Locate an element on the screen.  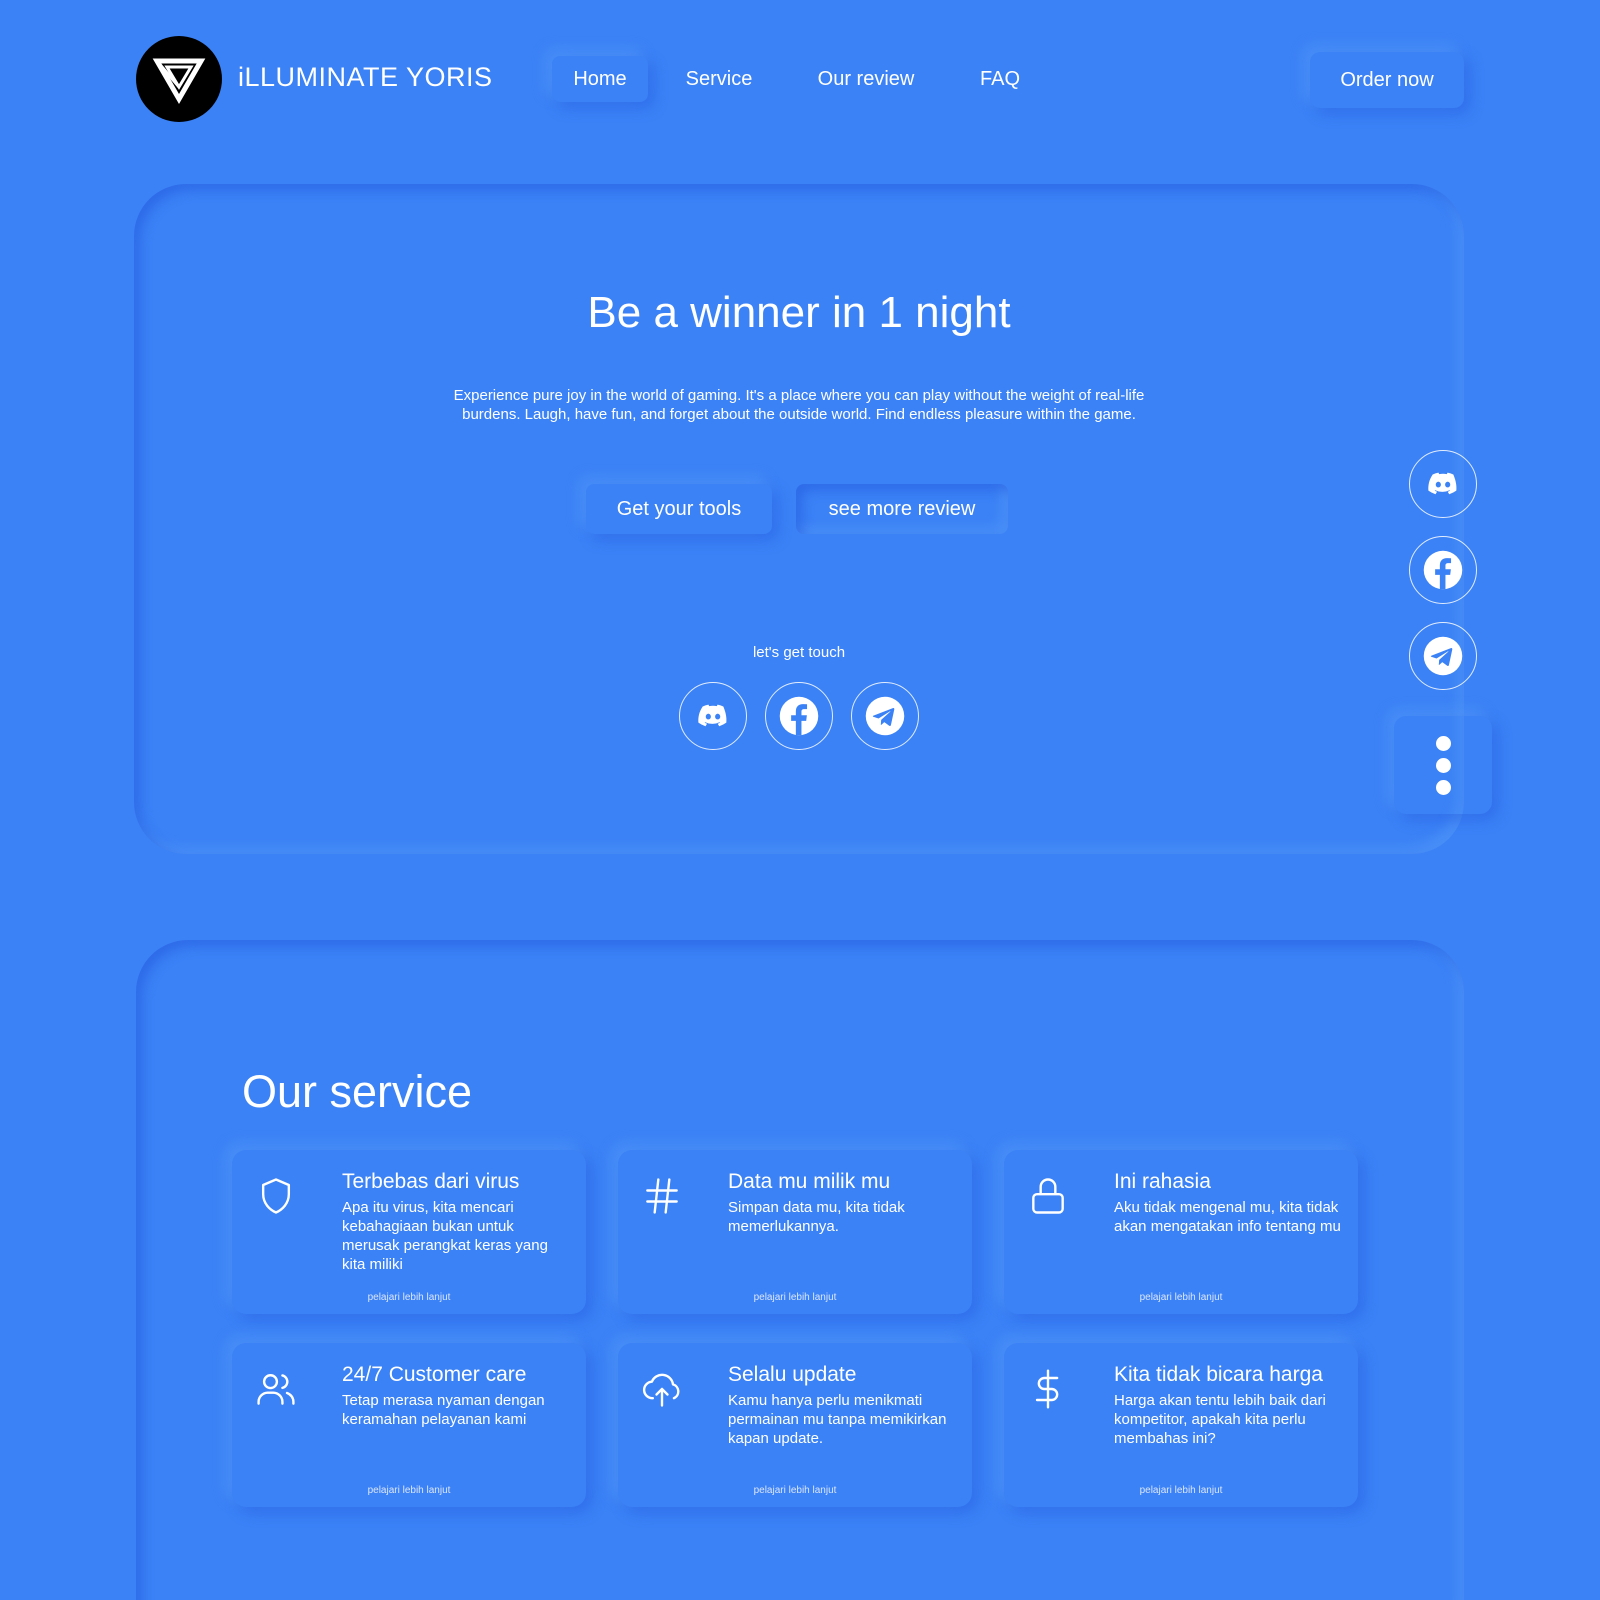
service-card-title: 24/7 Customer care is located at coordinates (434, 1374).